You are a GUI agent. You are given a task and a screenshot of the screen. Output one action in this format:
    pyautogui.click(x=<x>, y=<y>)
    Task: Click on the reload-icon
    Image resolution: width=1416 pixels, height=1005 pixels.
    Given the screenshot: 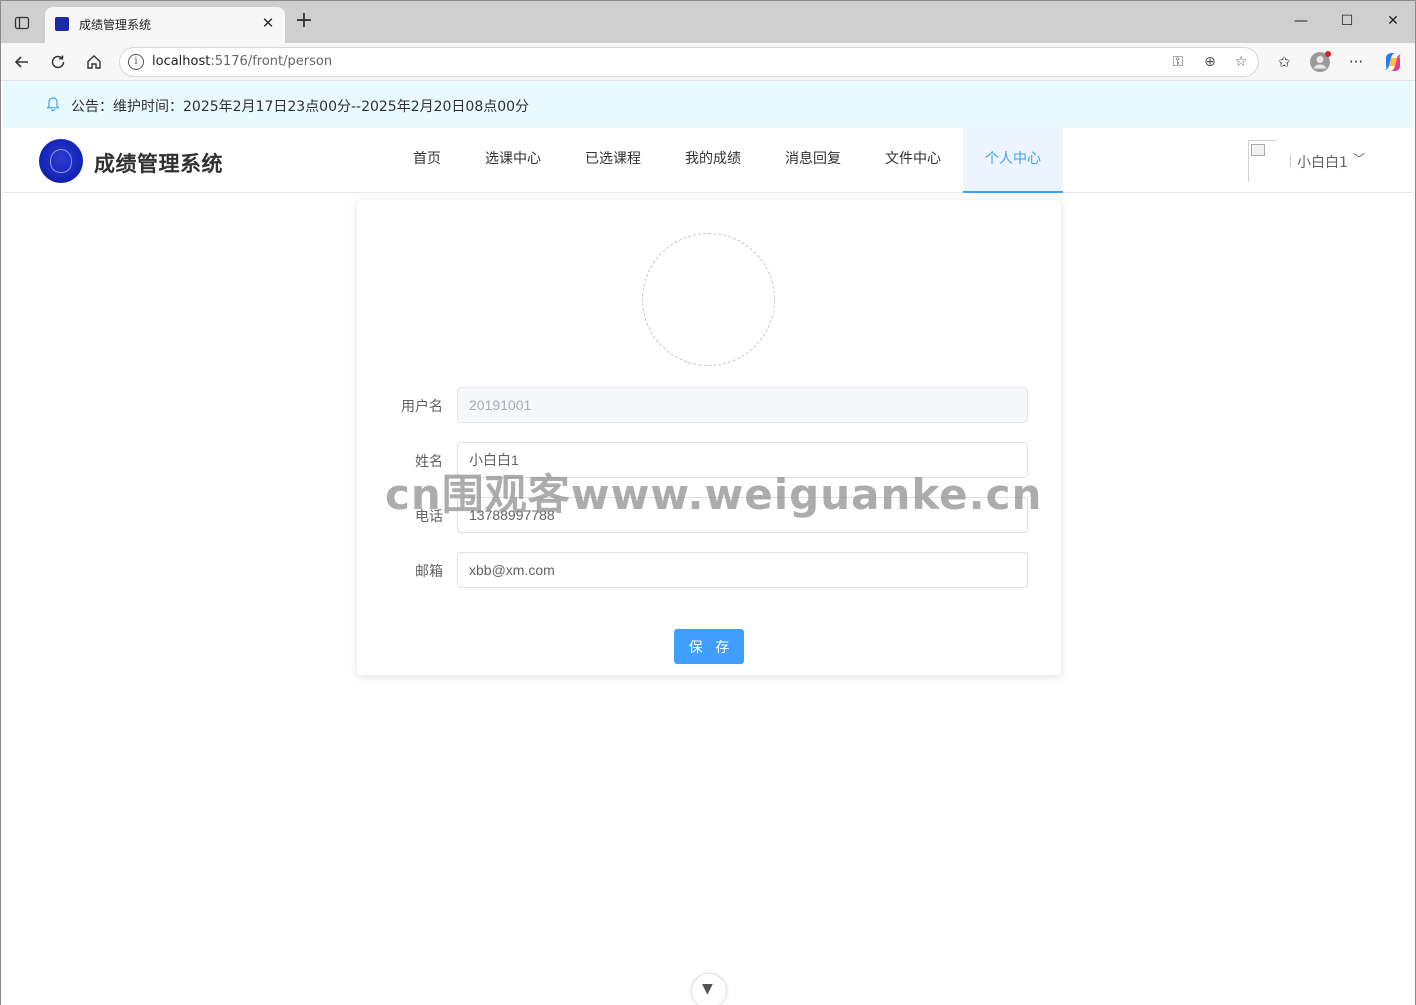 What is the action you would take?
    pyautogui.click(x=58, y=62)
    